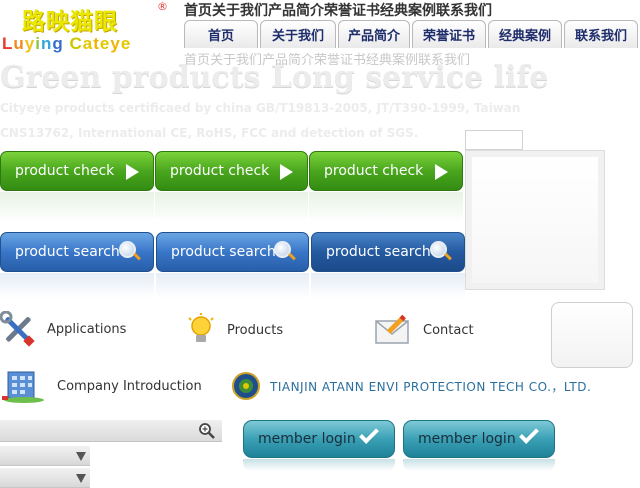 This screenshot has width=640, height=488. What do you see at coordinates (601, 34) in the screenshot?
I see `nav-tab-contact: 联系我们` at bounding box center [601, 34].